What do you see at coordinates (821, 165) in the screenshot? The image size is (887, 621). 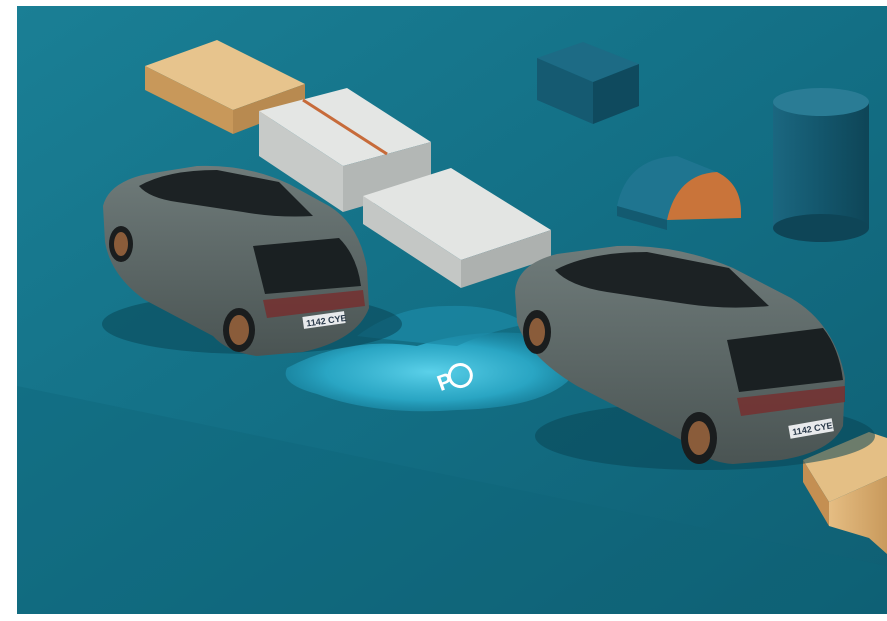 I see `blue-cylinder` at bounding box center [821, 165].